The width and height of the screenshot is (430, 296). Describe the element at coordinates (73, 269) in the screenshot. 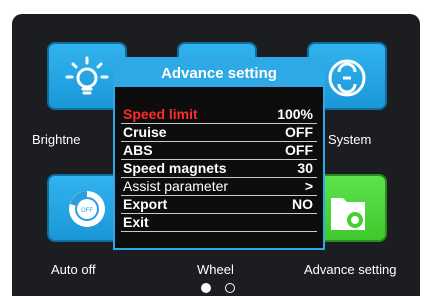

I see `tile-label-auto-off: Auto off` at that location.